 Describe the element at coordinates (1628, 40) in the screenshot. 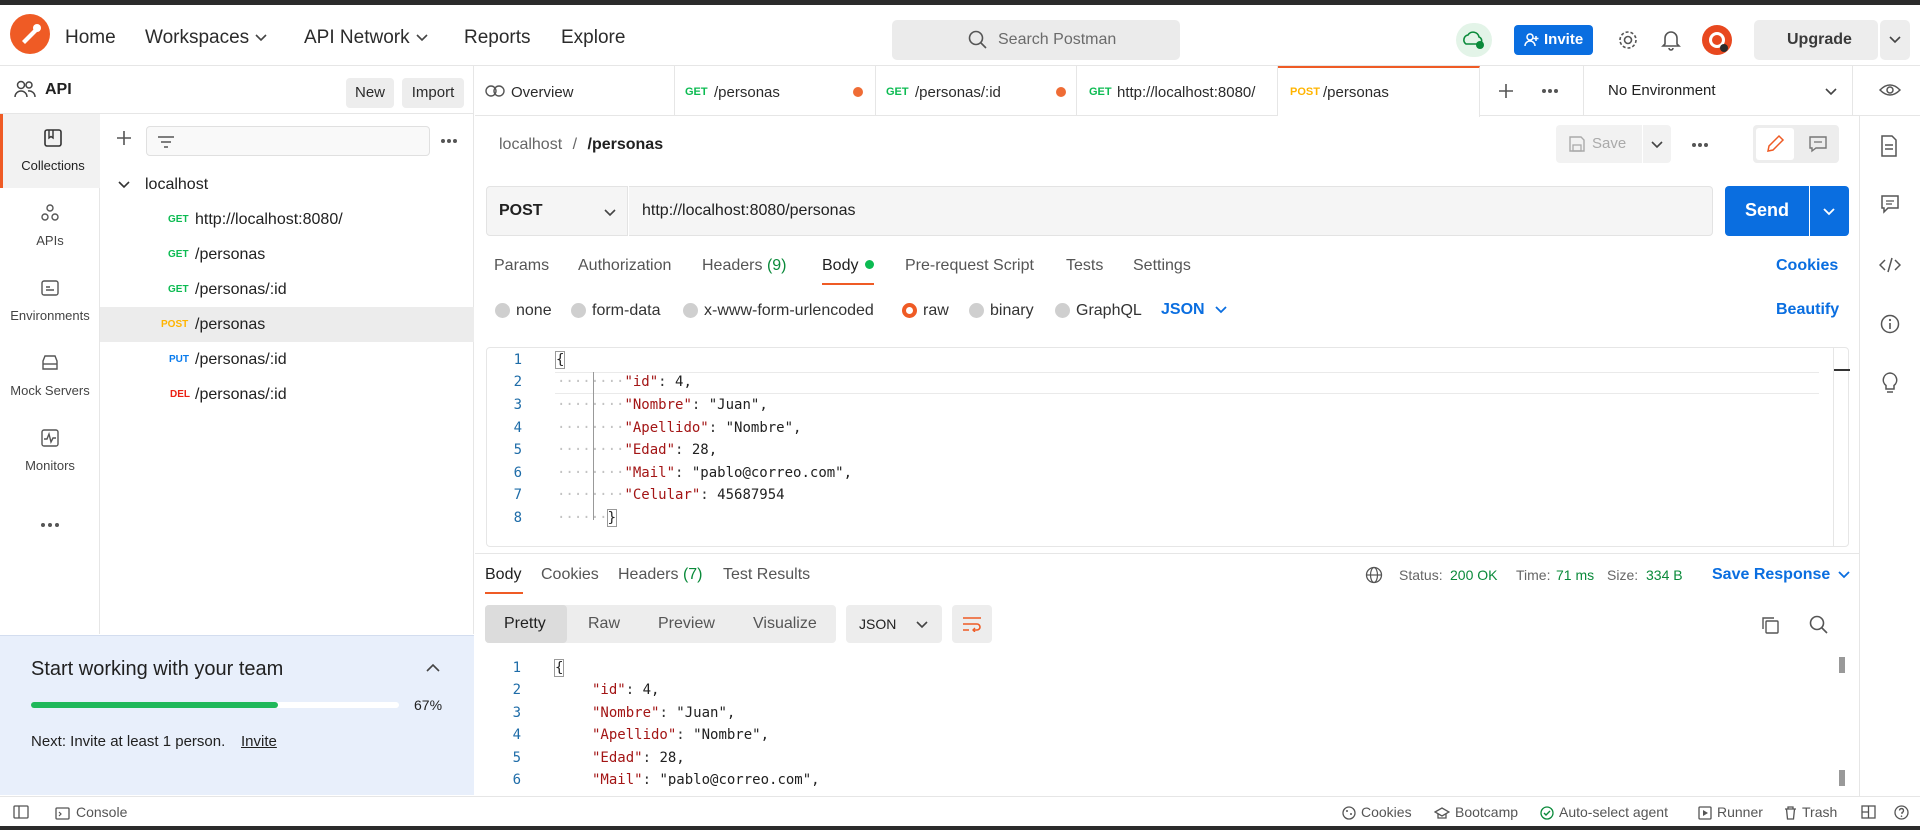

I see `settings-gear-icon` at that location.